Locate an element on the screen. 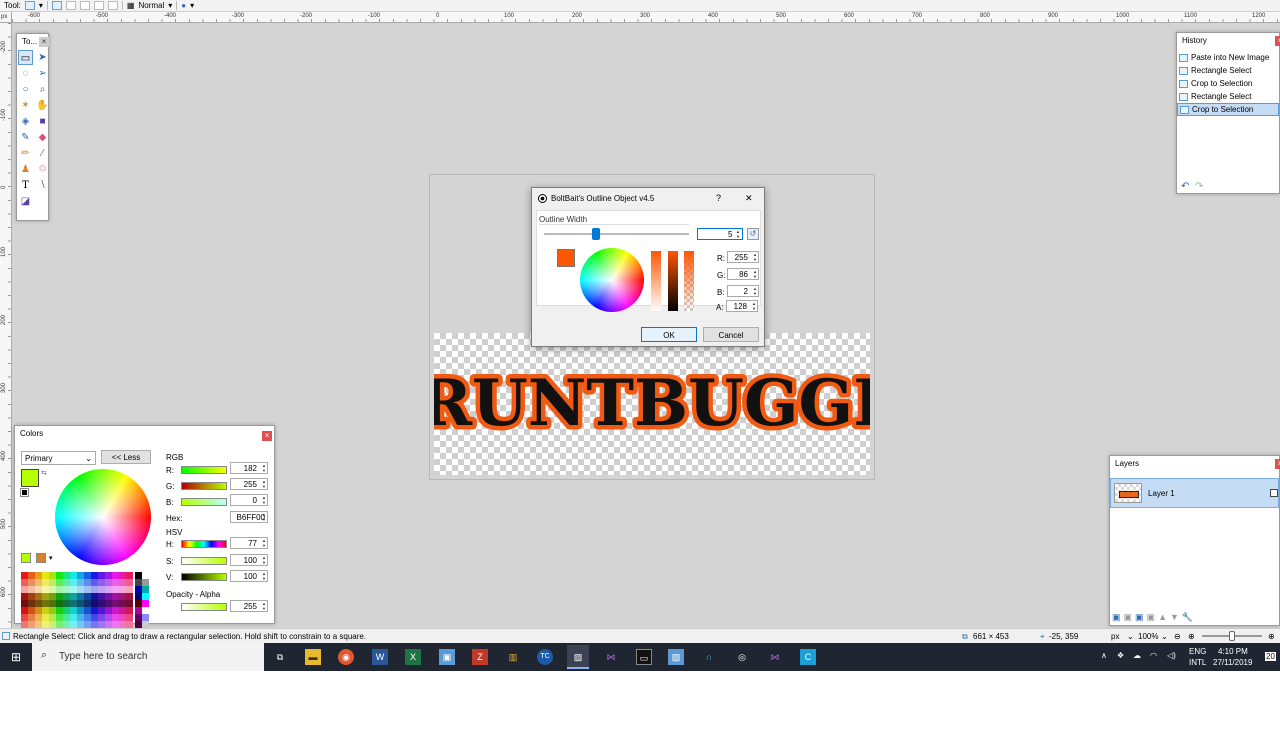  blend-mode-select: Normal is located at coordinates (151, 5).